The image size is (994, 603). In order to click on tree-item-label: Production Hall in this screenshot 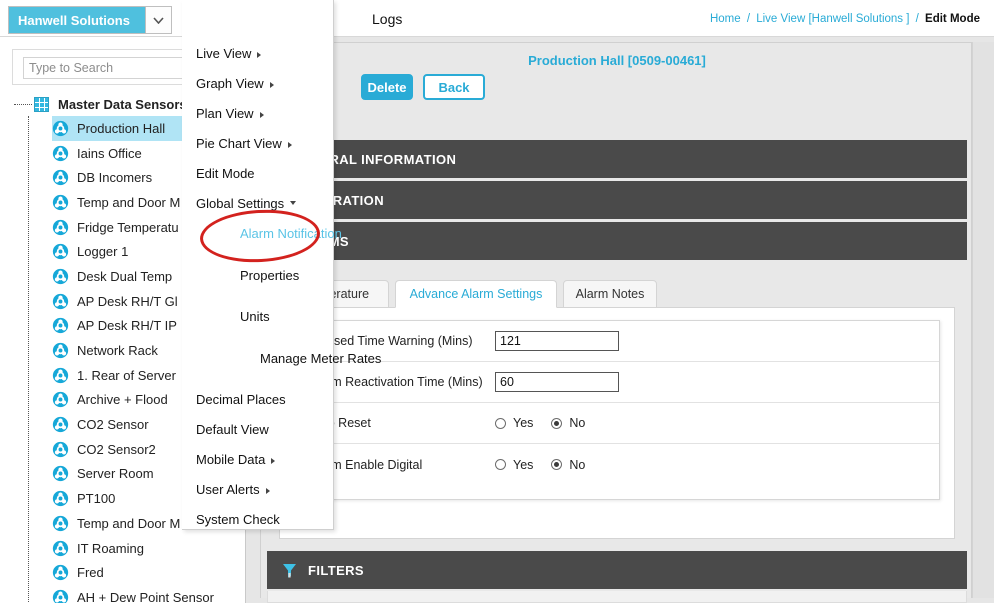, I will do `click(121, 128)`.